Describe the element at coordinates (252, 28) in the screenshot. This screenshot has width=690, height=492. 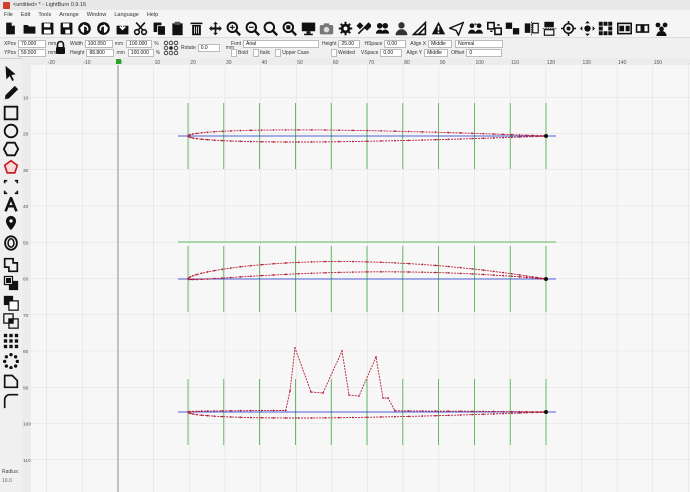
I see `zoom-out-button` at that location.